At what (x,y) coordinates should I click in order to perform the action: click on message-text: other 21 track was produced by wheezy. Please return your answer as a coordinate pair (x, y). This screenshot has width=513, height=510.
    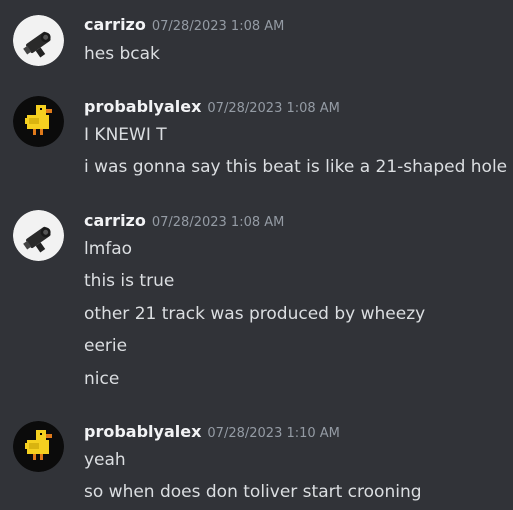
    Looking at the image, I should click on (255, 314).